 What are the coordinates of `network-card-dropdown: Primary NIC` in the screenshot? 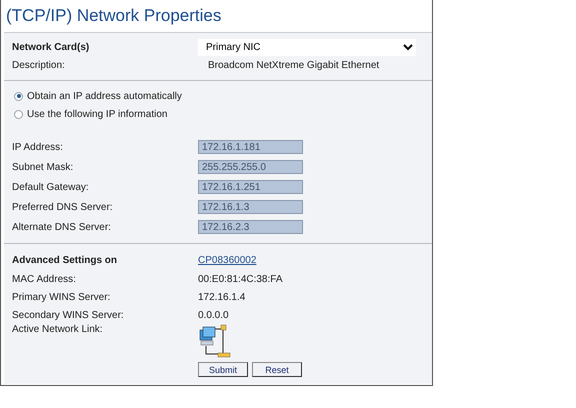 It's located at (307, 47).